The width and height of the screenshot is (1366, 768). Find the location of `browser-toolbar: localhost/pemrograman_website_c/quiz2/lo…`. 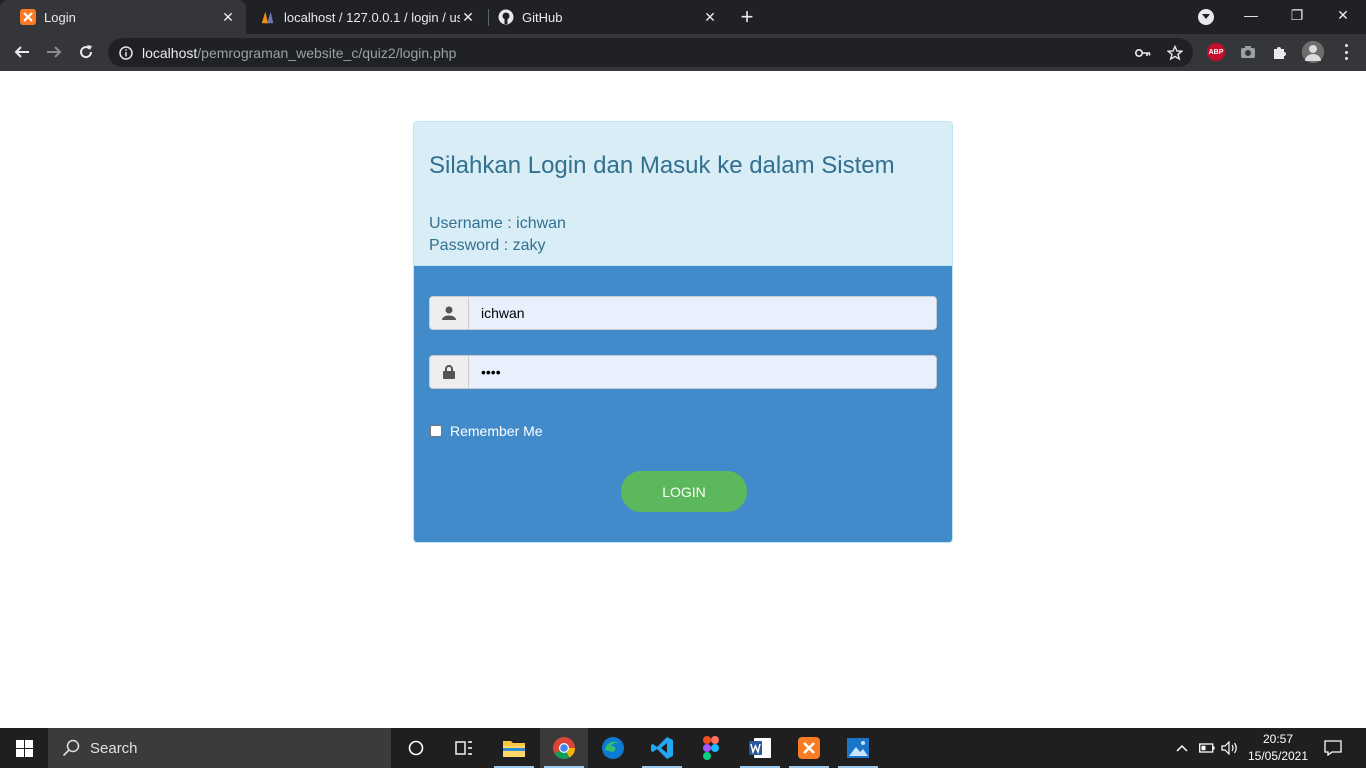

browser-toolbar: localhost/pemrograman_website_c/quiz2/lo… is located at coordinates (683, 52).